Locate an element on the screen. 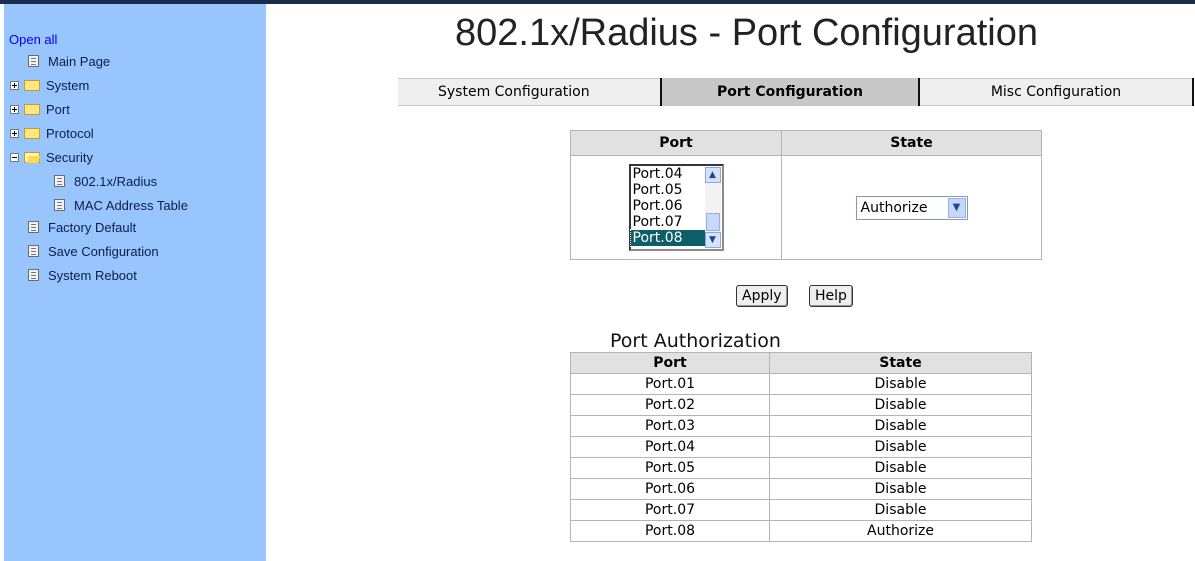 This screenshot has width=1195, height=561. table-row: Port.04 Disable is located at coordinates (801, 447).